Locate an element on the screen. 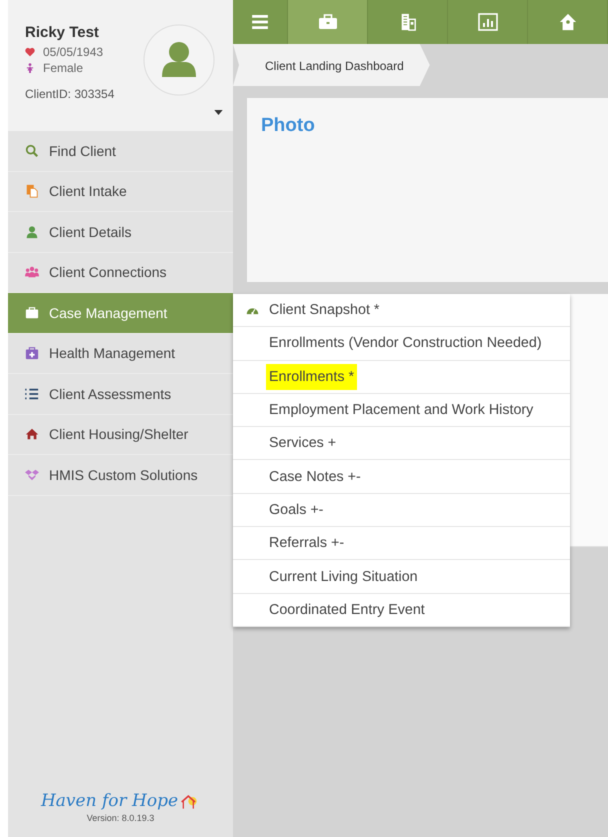  menu-item: Services + is located at coordinates (401, 443).